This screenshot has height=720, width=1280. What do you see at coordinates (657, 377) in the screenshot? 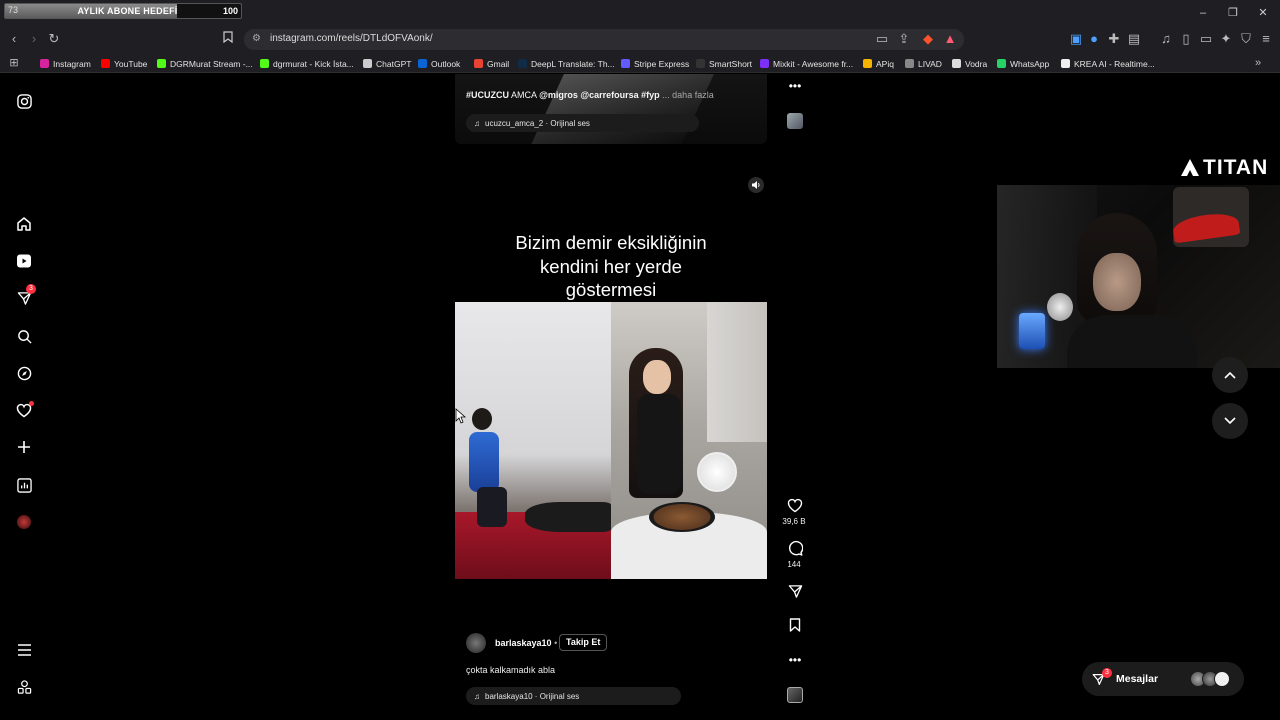
I see `woman-face` at bounding box center [657, 377].